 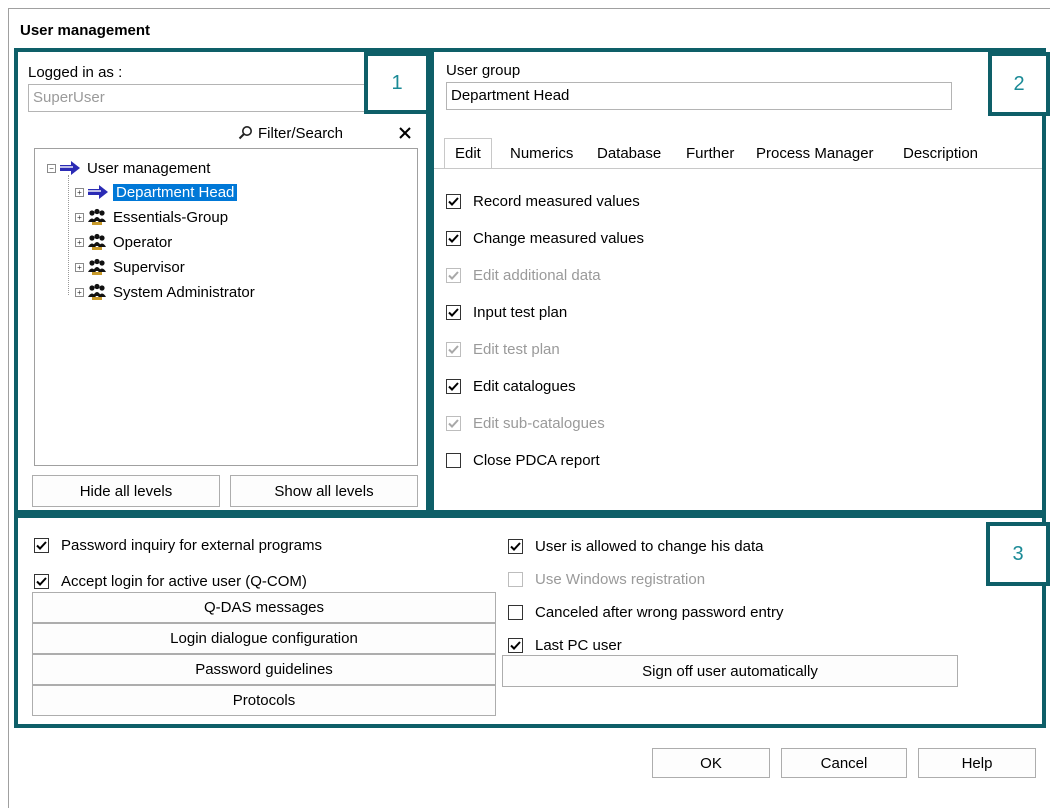 I want to click on callout-number-1: 1, so click(x=397, y=83).